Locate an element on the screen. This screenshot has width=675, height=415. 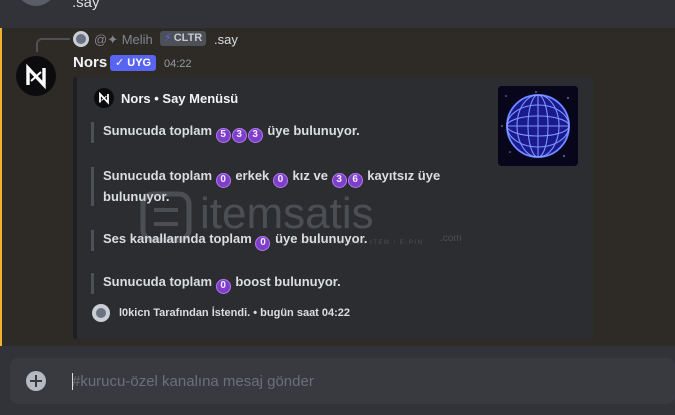
number-emoji: 6 is located at coordinates (355, 180).